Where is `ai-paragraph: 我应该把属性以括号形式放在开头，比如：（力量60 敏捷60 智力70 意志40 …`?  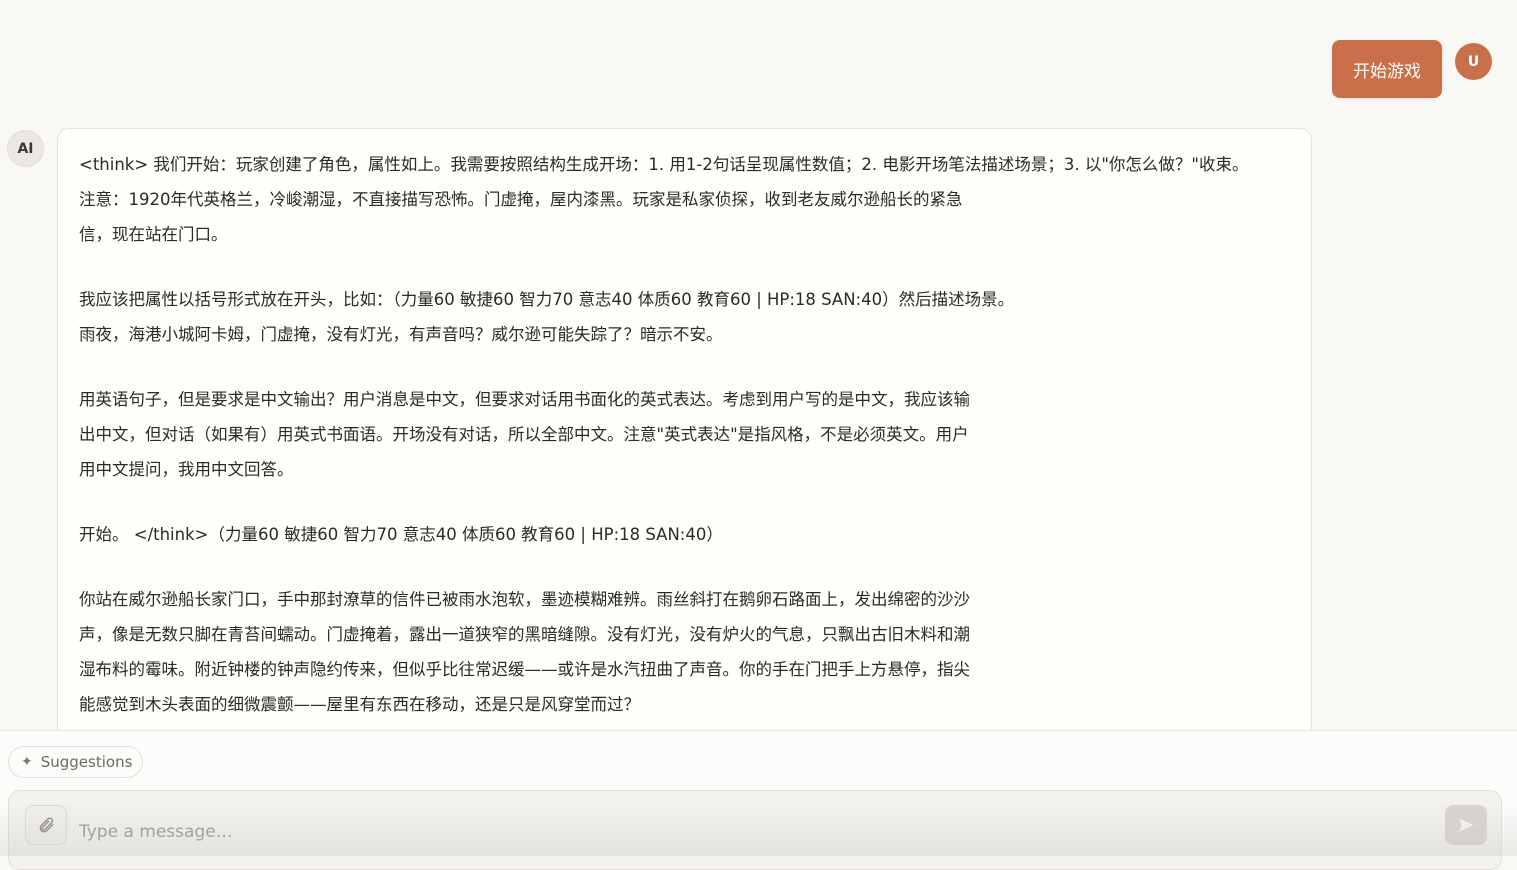
ai-paragraph: 我应该把属性以括号形式放在开头，比如：（力量60 敏捷60 智力70 意志40 … is located at coordinates (684, 317).